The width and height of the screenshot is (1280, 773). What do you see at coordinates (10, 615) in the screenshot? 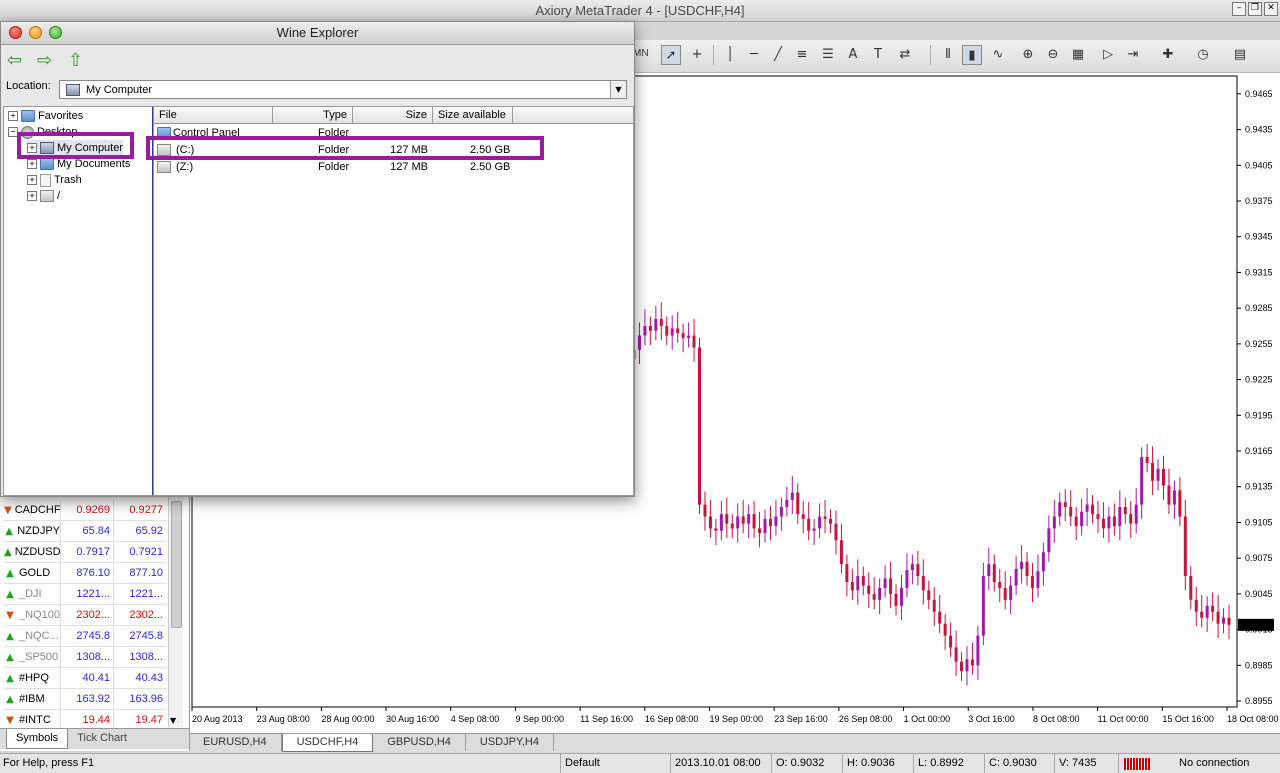
I see `down-arrow-icon: ▼` at bounding box center [10, 615].